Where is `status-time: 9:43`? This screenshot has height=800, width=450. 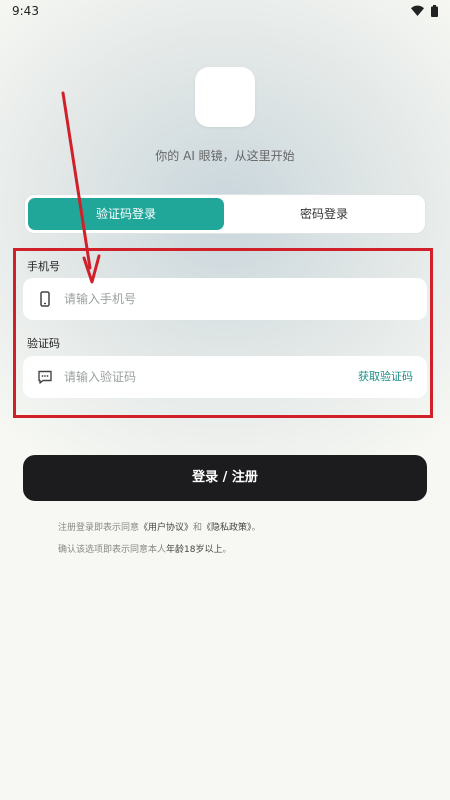
status-time: 9:43 is located at coordinates (25, 11).